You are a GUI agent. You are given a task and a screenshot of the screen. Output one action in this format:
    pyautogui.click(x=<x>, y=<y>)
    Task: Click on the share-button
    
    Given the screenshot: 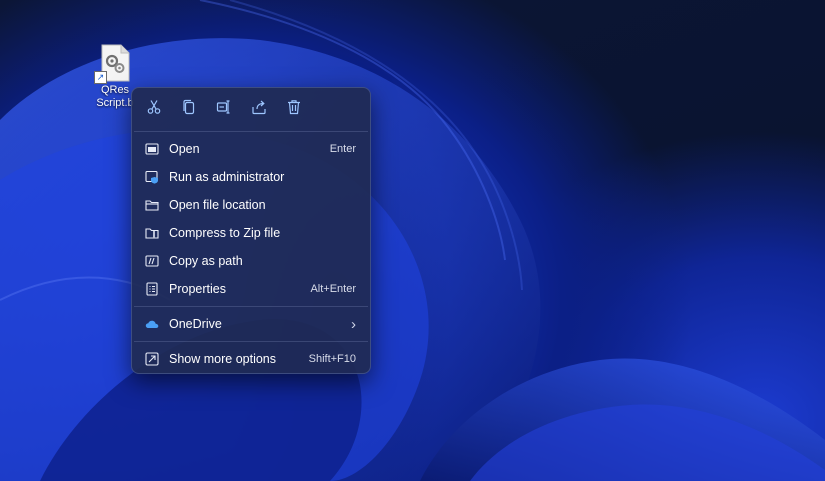 What is the action you would take?
    pyautogui.click(x=259, y=108)
    